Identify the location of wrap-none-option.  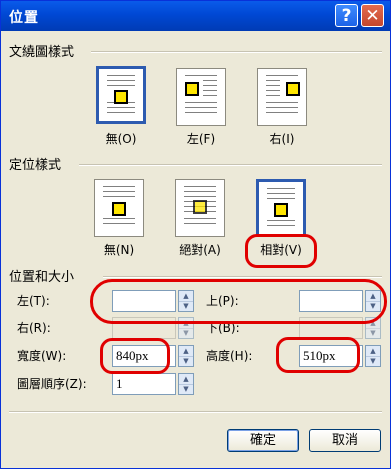
(121, 95).